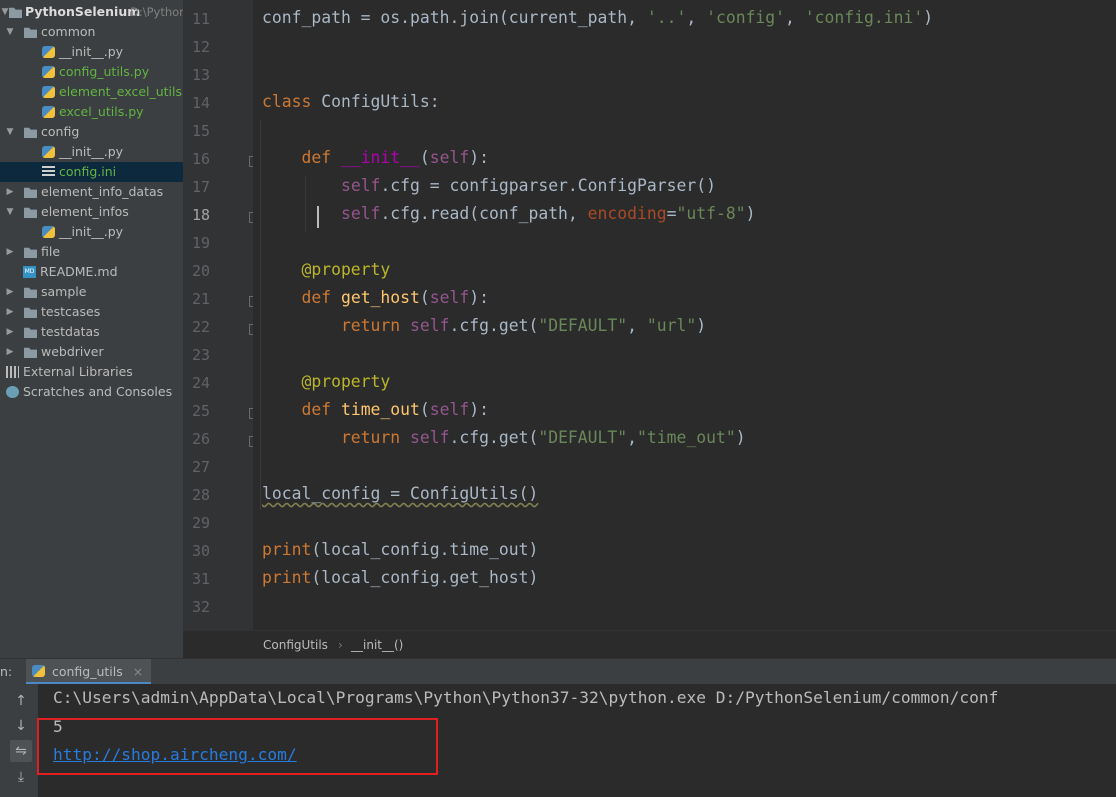 The width and height of the screenshot is (1116, 797). Describe the element at coordinates (91, 132) in the screenshot. I see `tree-item: ▼ config` at that location.